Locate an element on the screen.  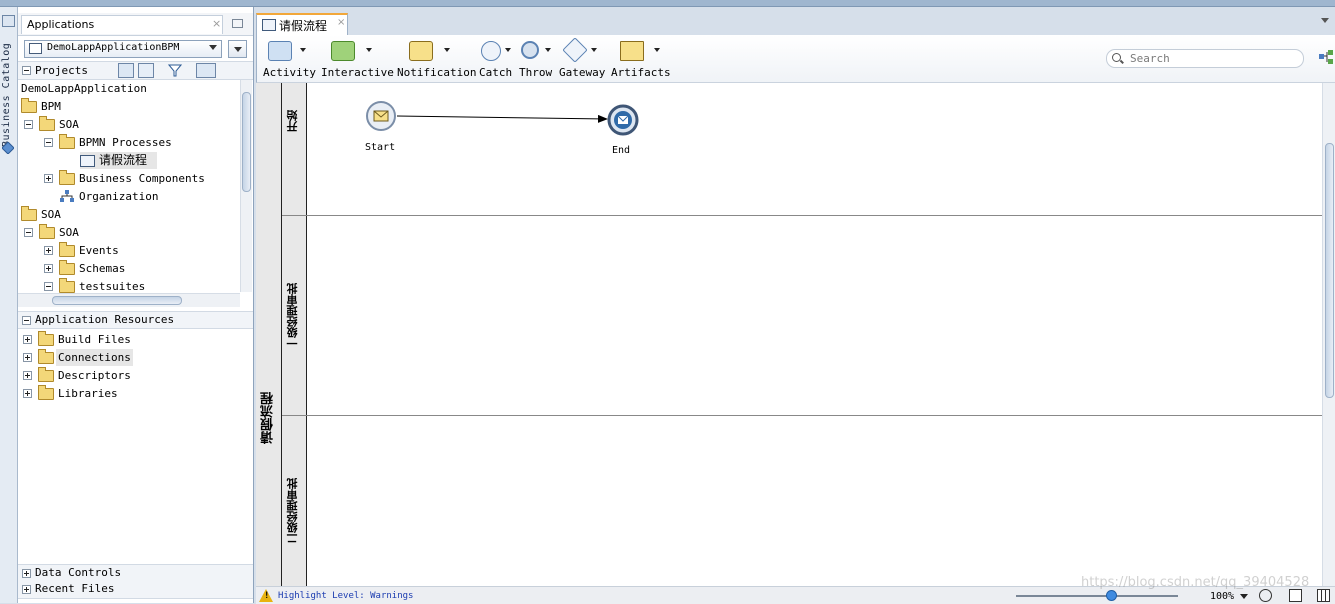
business-catalog-strip: Business Catalog is located at coordinates (9, 305).